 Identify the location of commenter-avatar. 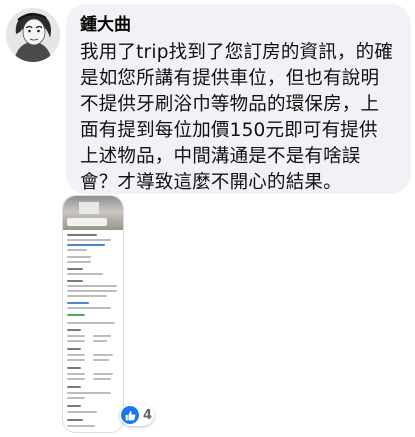
(33, 35).